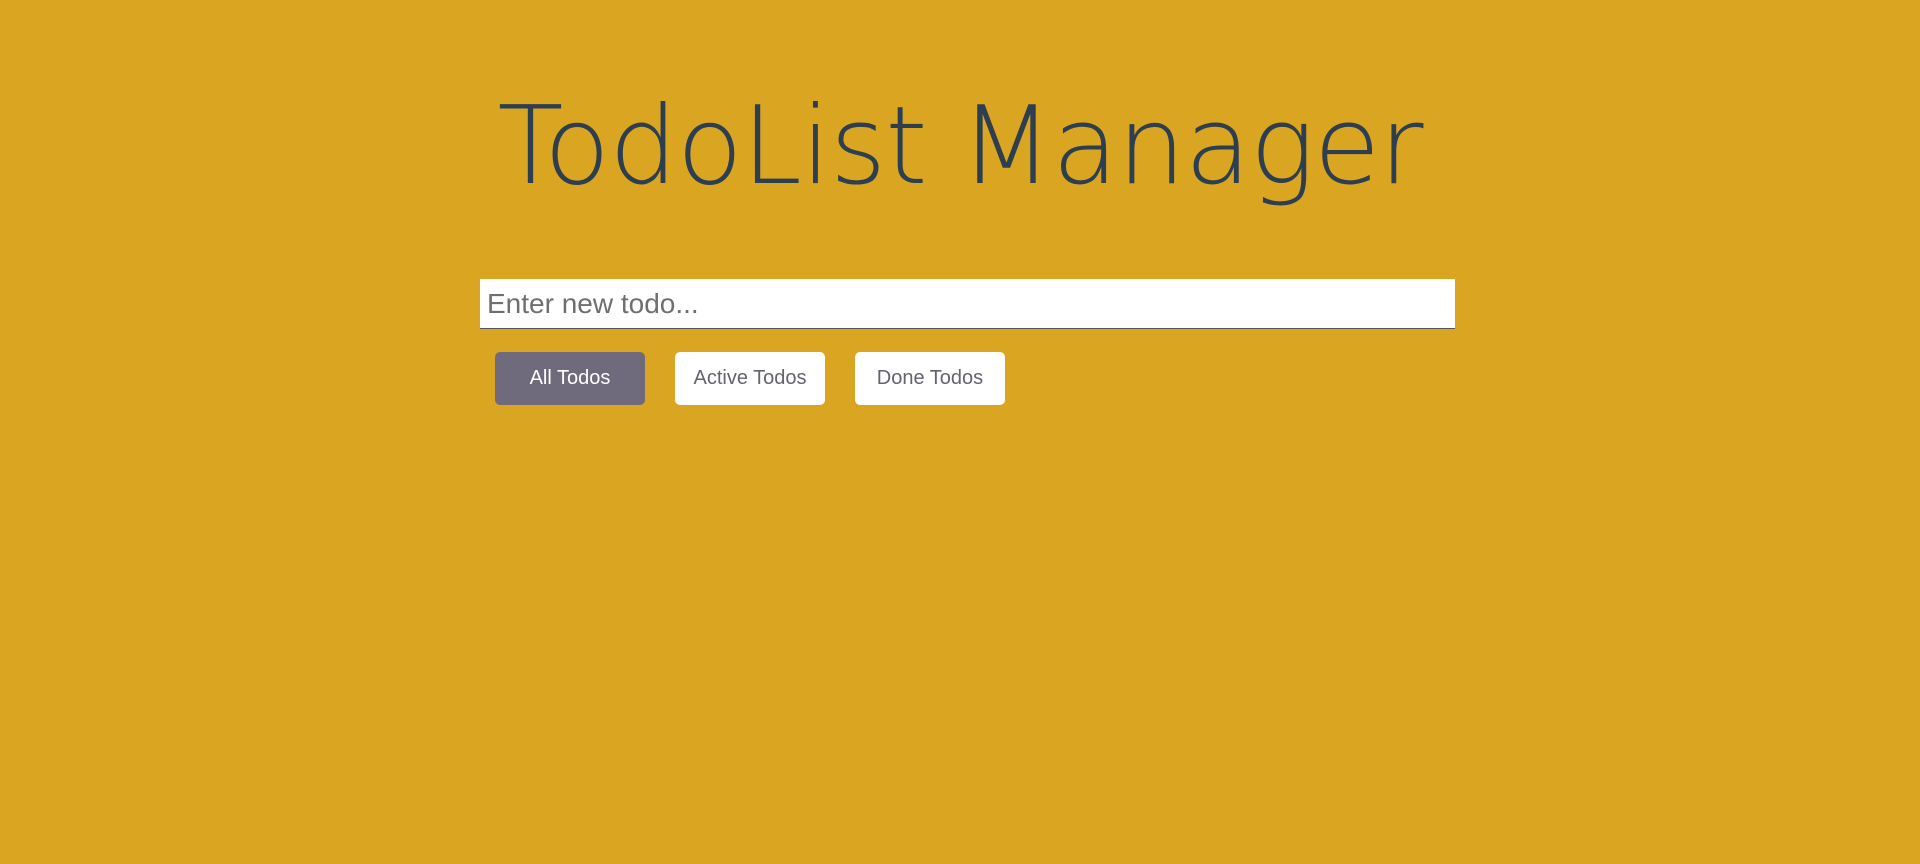 This screenshot has height=864, width=1920. What do you see at coordinates (570, 378) in the screenshot?
I see `filter-all-todos-button: All Todos` at bounding box center [570, 378].